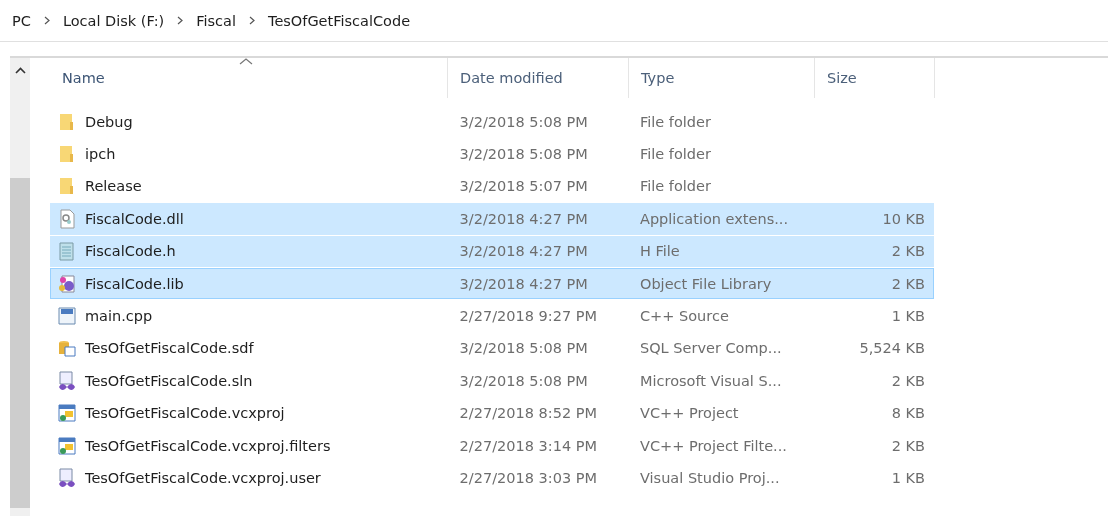  What do you see at coordinates (722, 78) in the screenshot?
I see `column-header: Type` at bounding box center [722, 78].